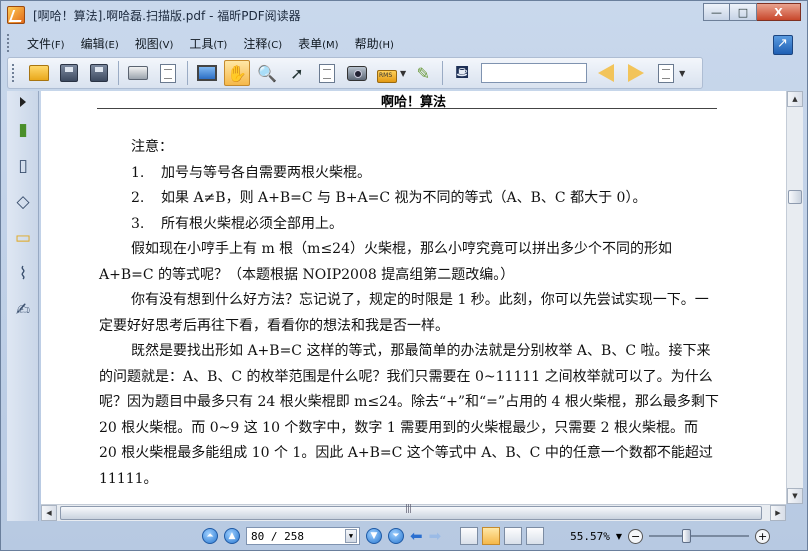 The width and height of the screenshot is (808, 551). I want to click on signature-icon: ✍, so click(23, 310).